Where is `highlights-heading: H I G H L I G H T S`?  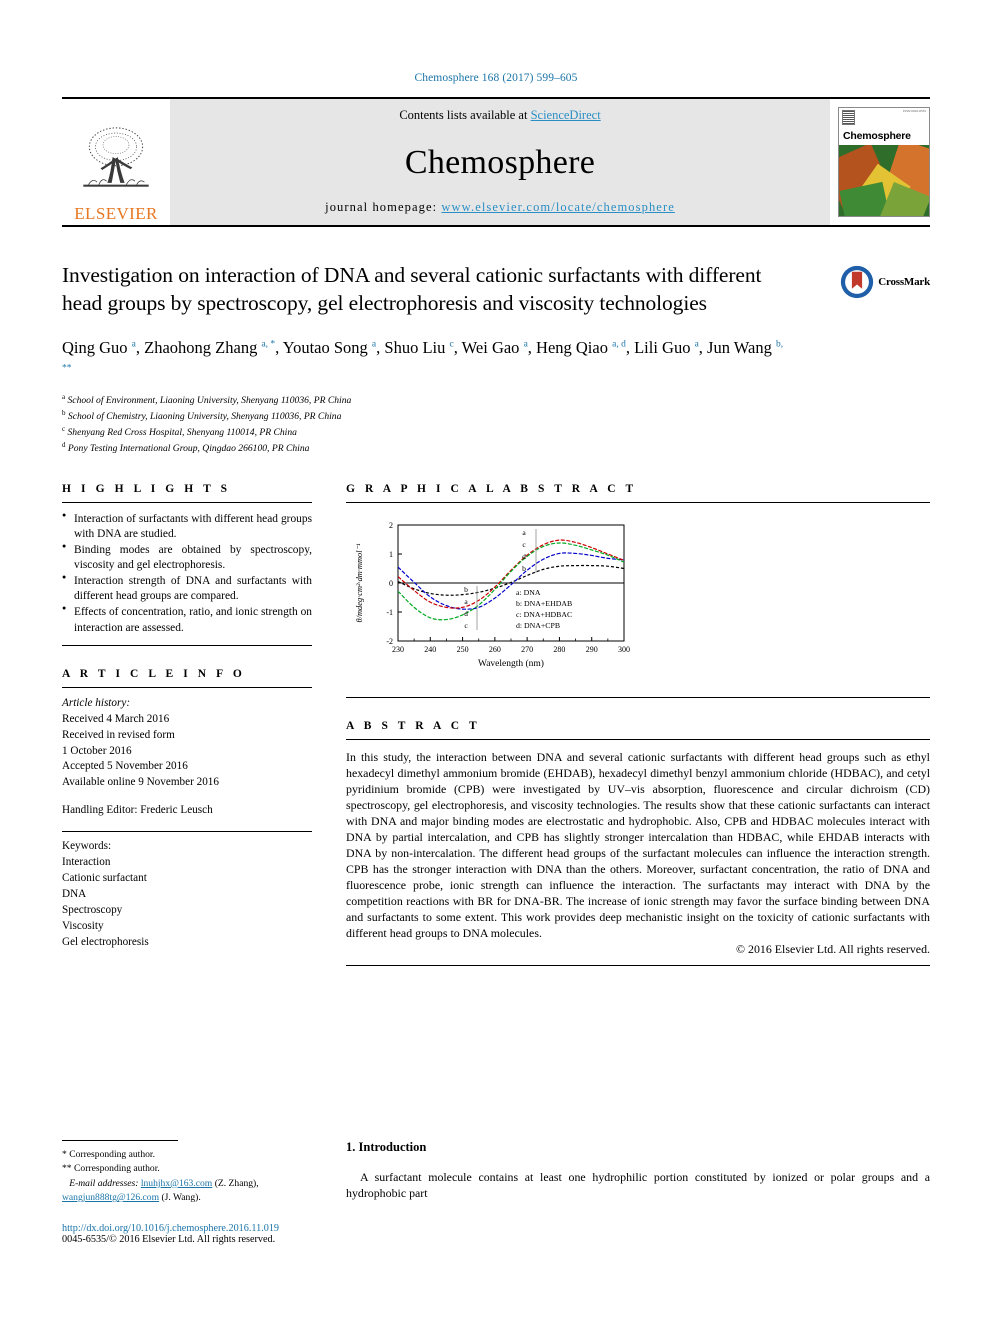 highlights-heading: H I G H L I G H T S is located at coordinates (146, 488).